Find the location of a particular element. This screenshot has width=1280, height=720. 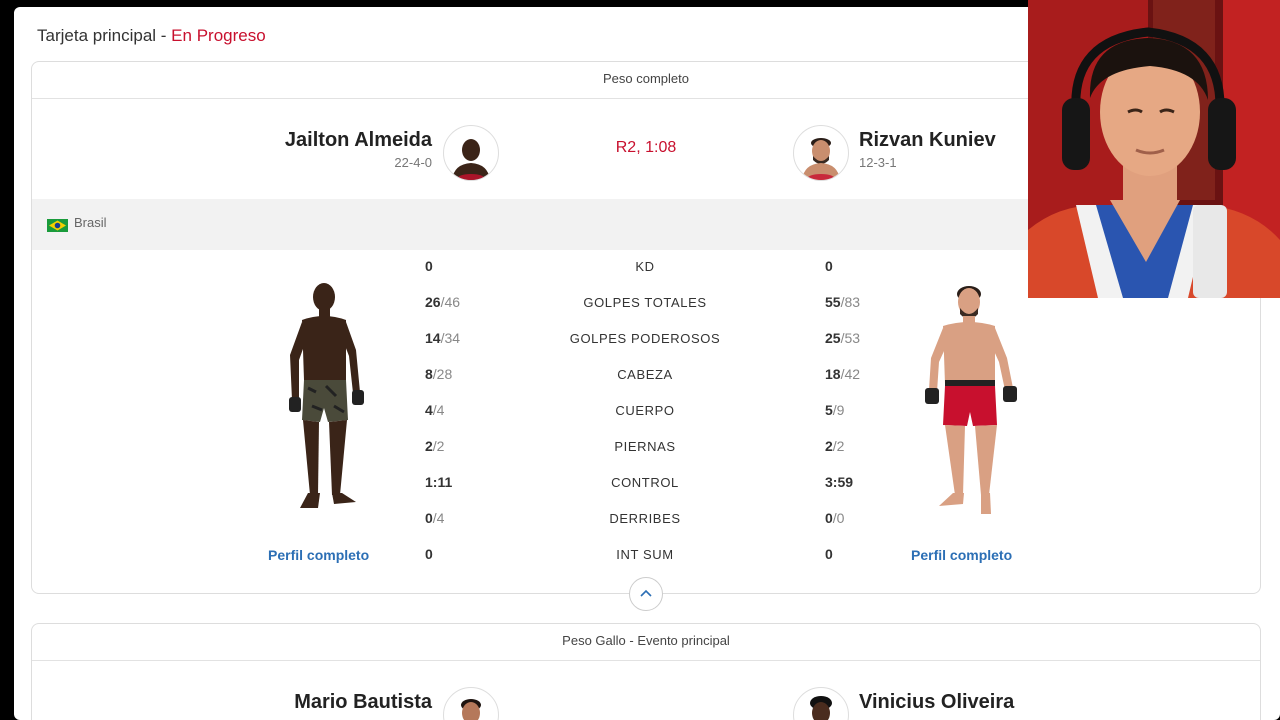

left-stat-value: 4/4 is located at coordinates (435, 410).